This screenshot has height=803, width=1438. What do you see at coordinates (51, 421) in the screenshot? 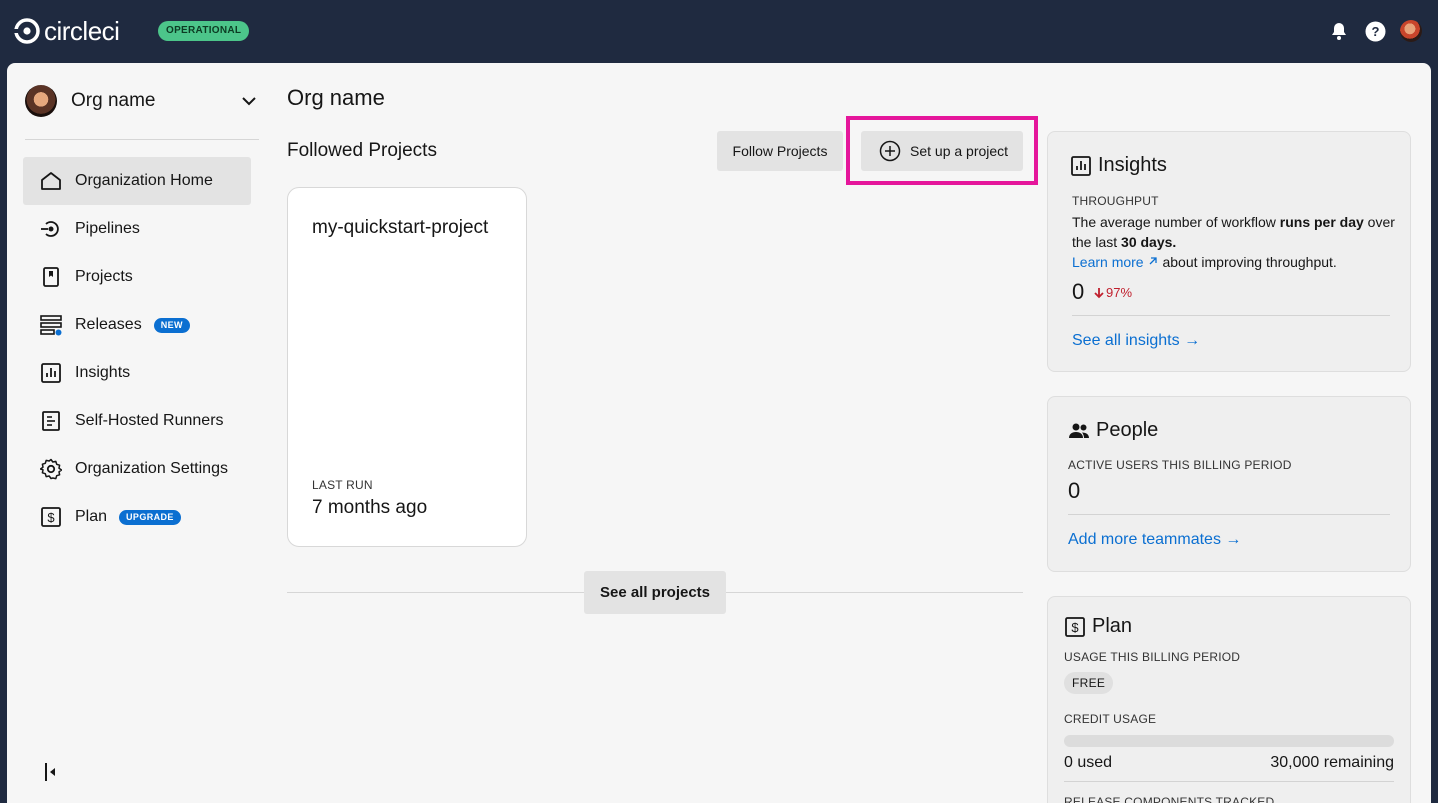
I see `runners-icon` at bounding box center [51, 421].